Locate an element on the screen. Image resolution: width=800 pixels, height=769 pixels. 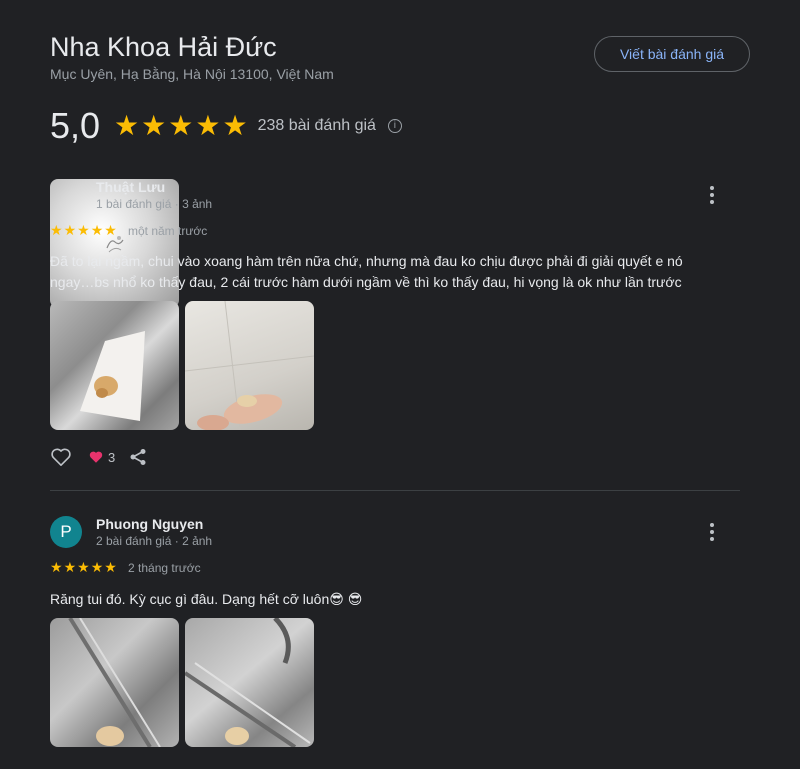
reviewer-meta: 2 bài đánh giá · 2 ảnh is located at coordinates (154, 541).